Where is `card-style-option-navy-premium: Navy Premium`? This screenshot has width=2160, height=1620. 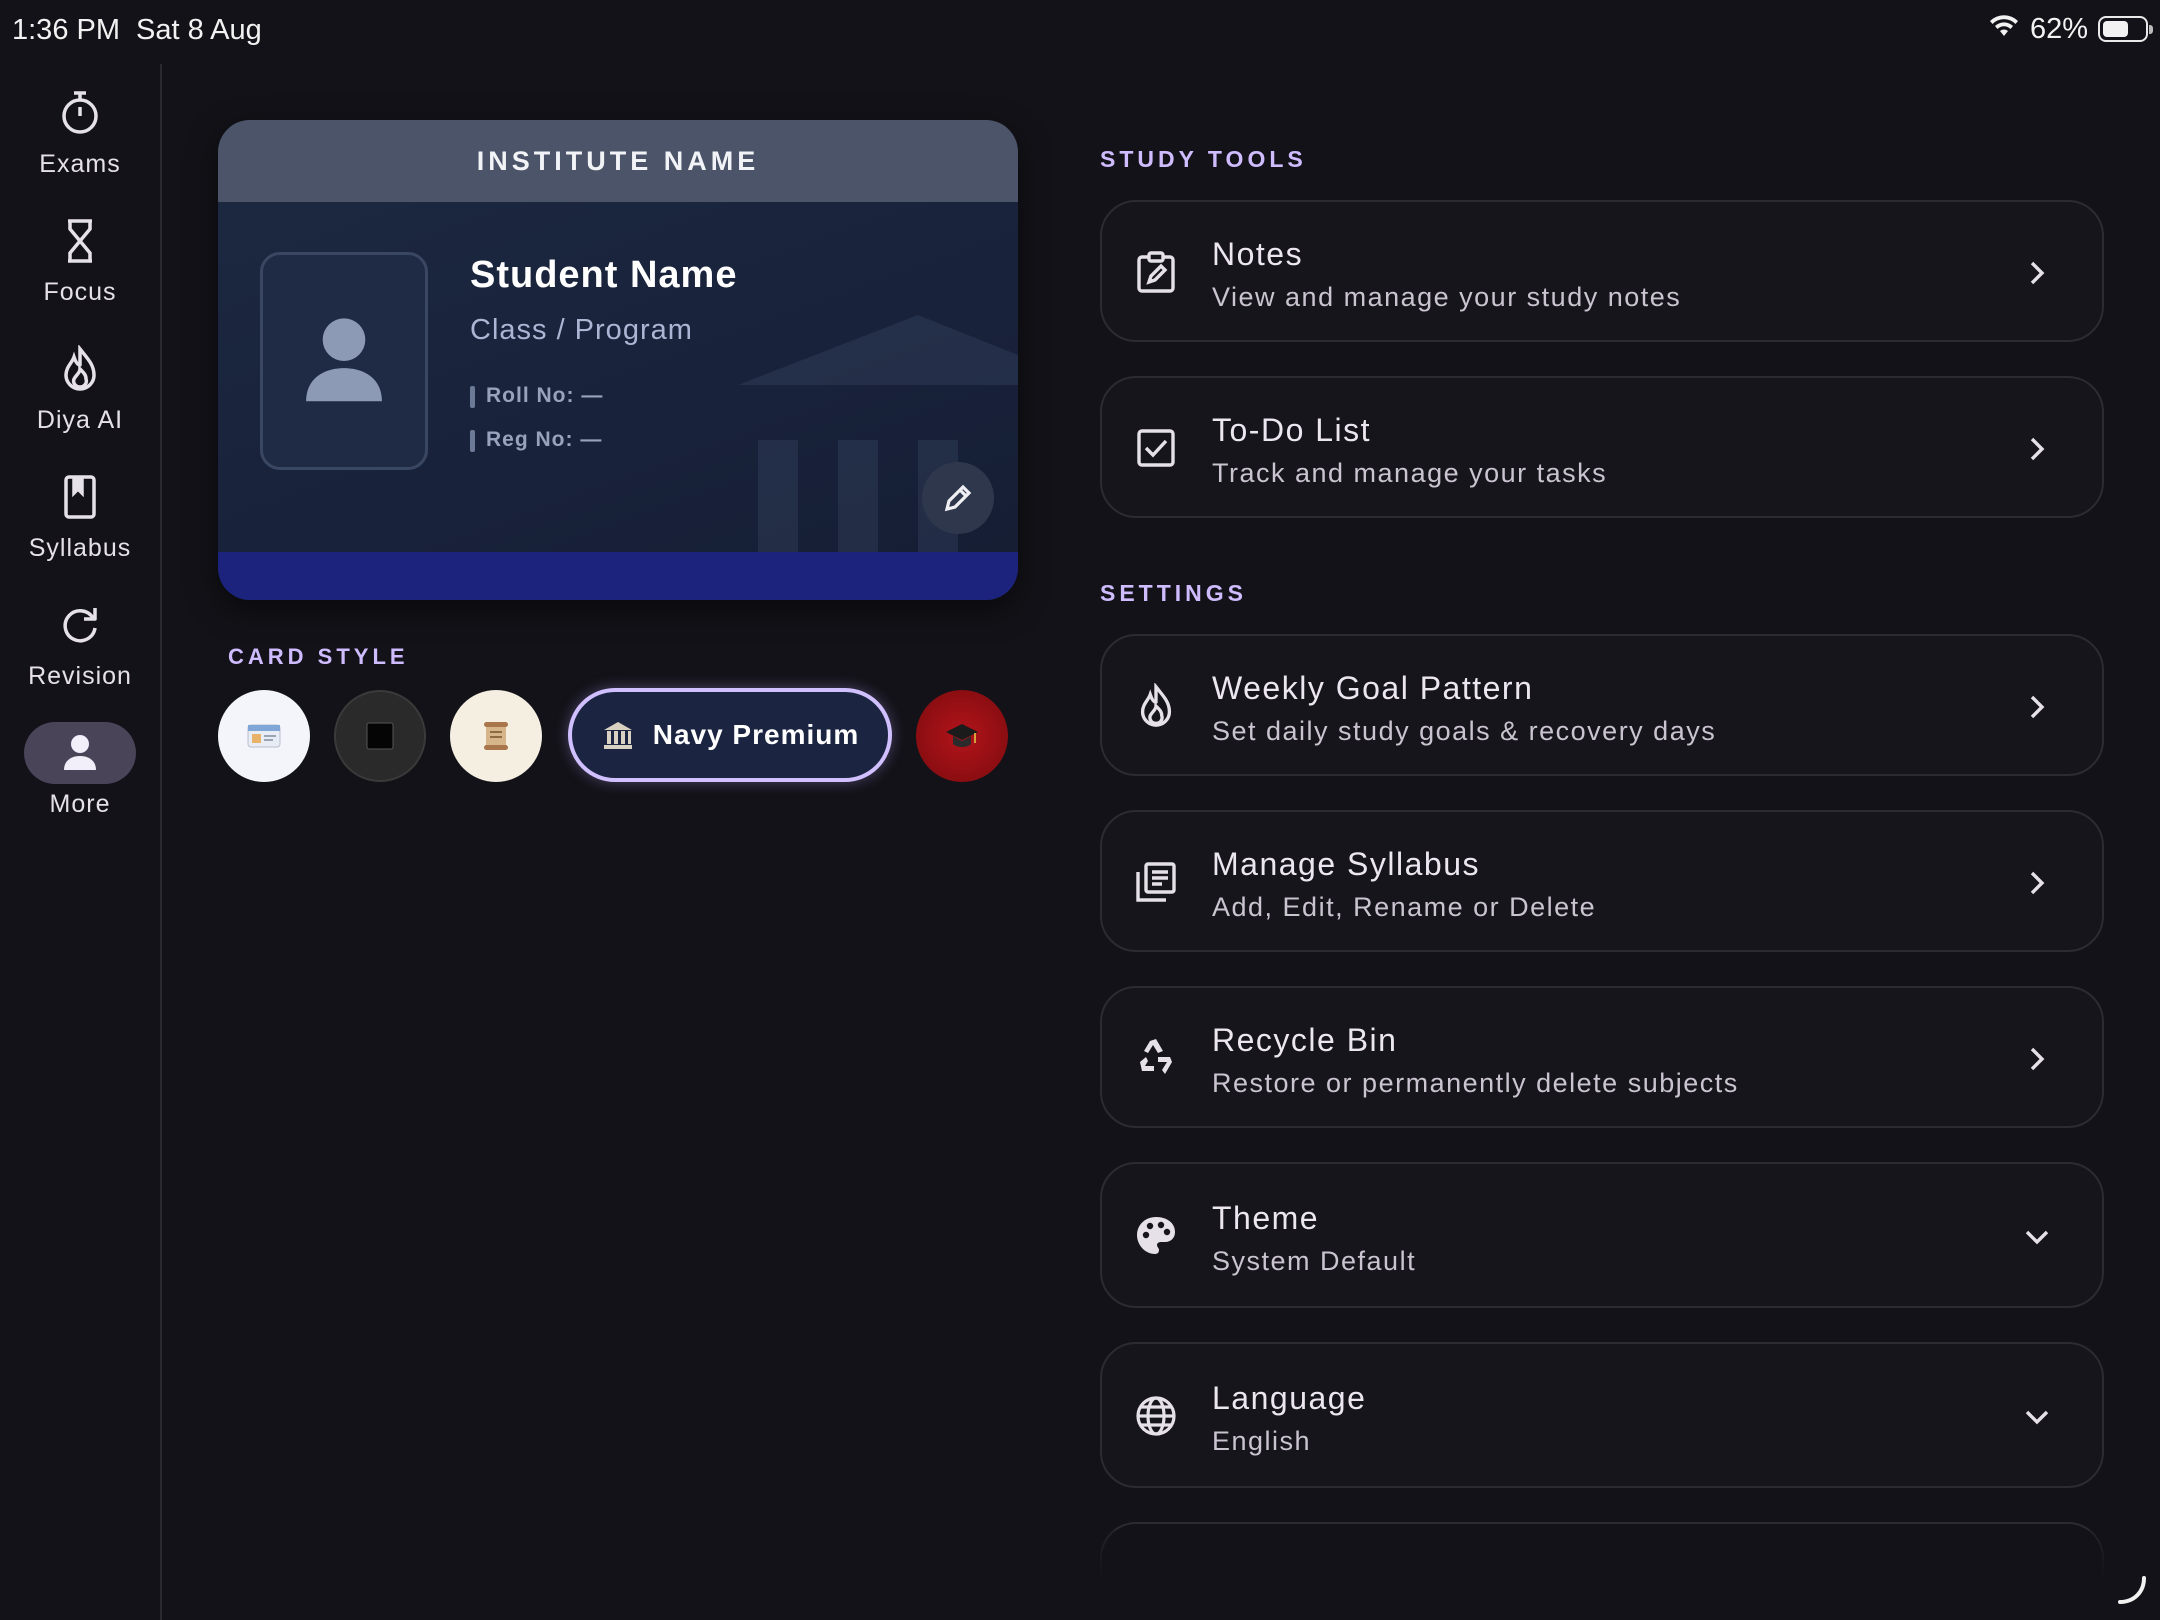
card-style-option-navy-premium: Navy Premium is located at coordinates (730, 735).